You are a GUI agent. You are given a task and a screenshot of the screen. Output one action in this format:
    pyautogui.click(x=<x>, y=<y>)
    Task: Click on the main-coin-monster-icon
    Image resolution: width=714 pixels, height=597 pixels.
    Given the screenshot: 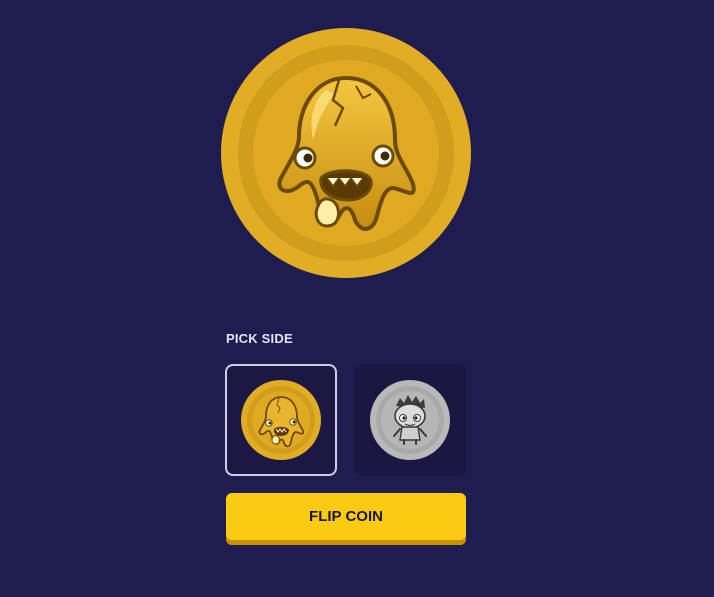 What is the action you would take?
    pyautogui.click(x=346, y=153)
    